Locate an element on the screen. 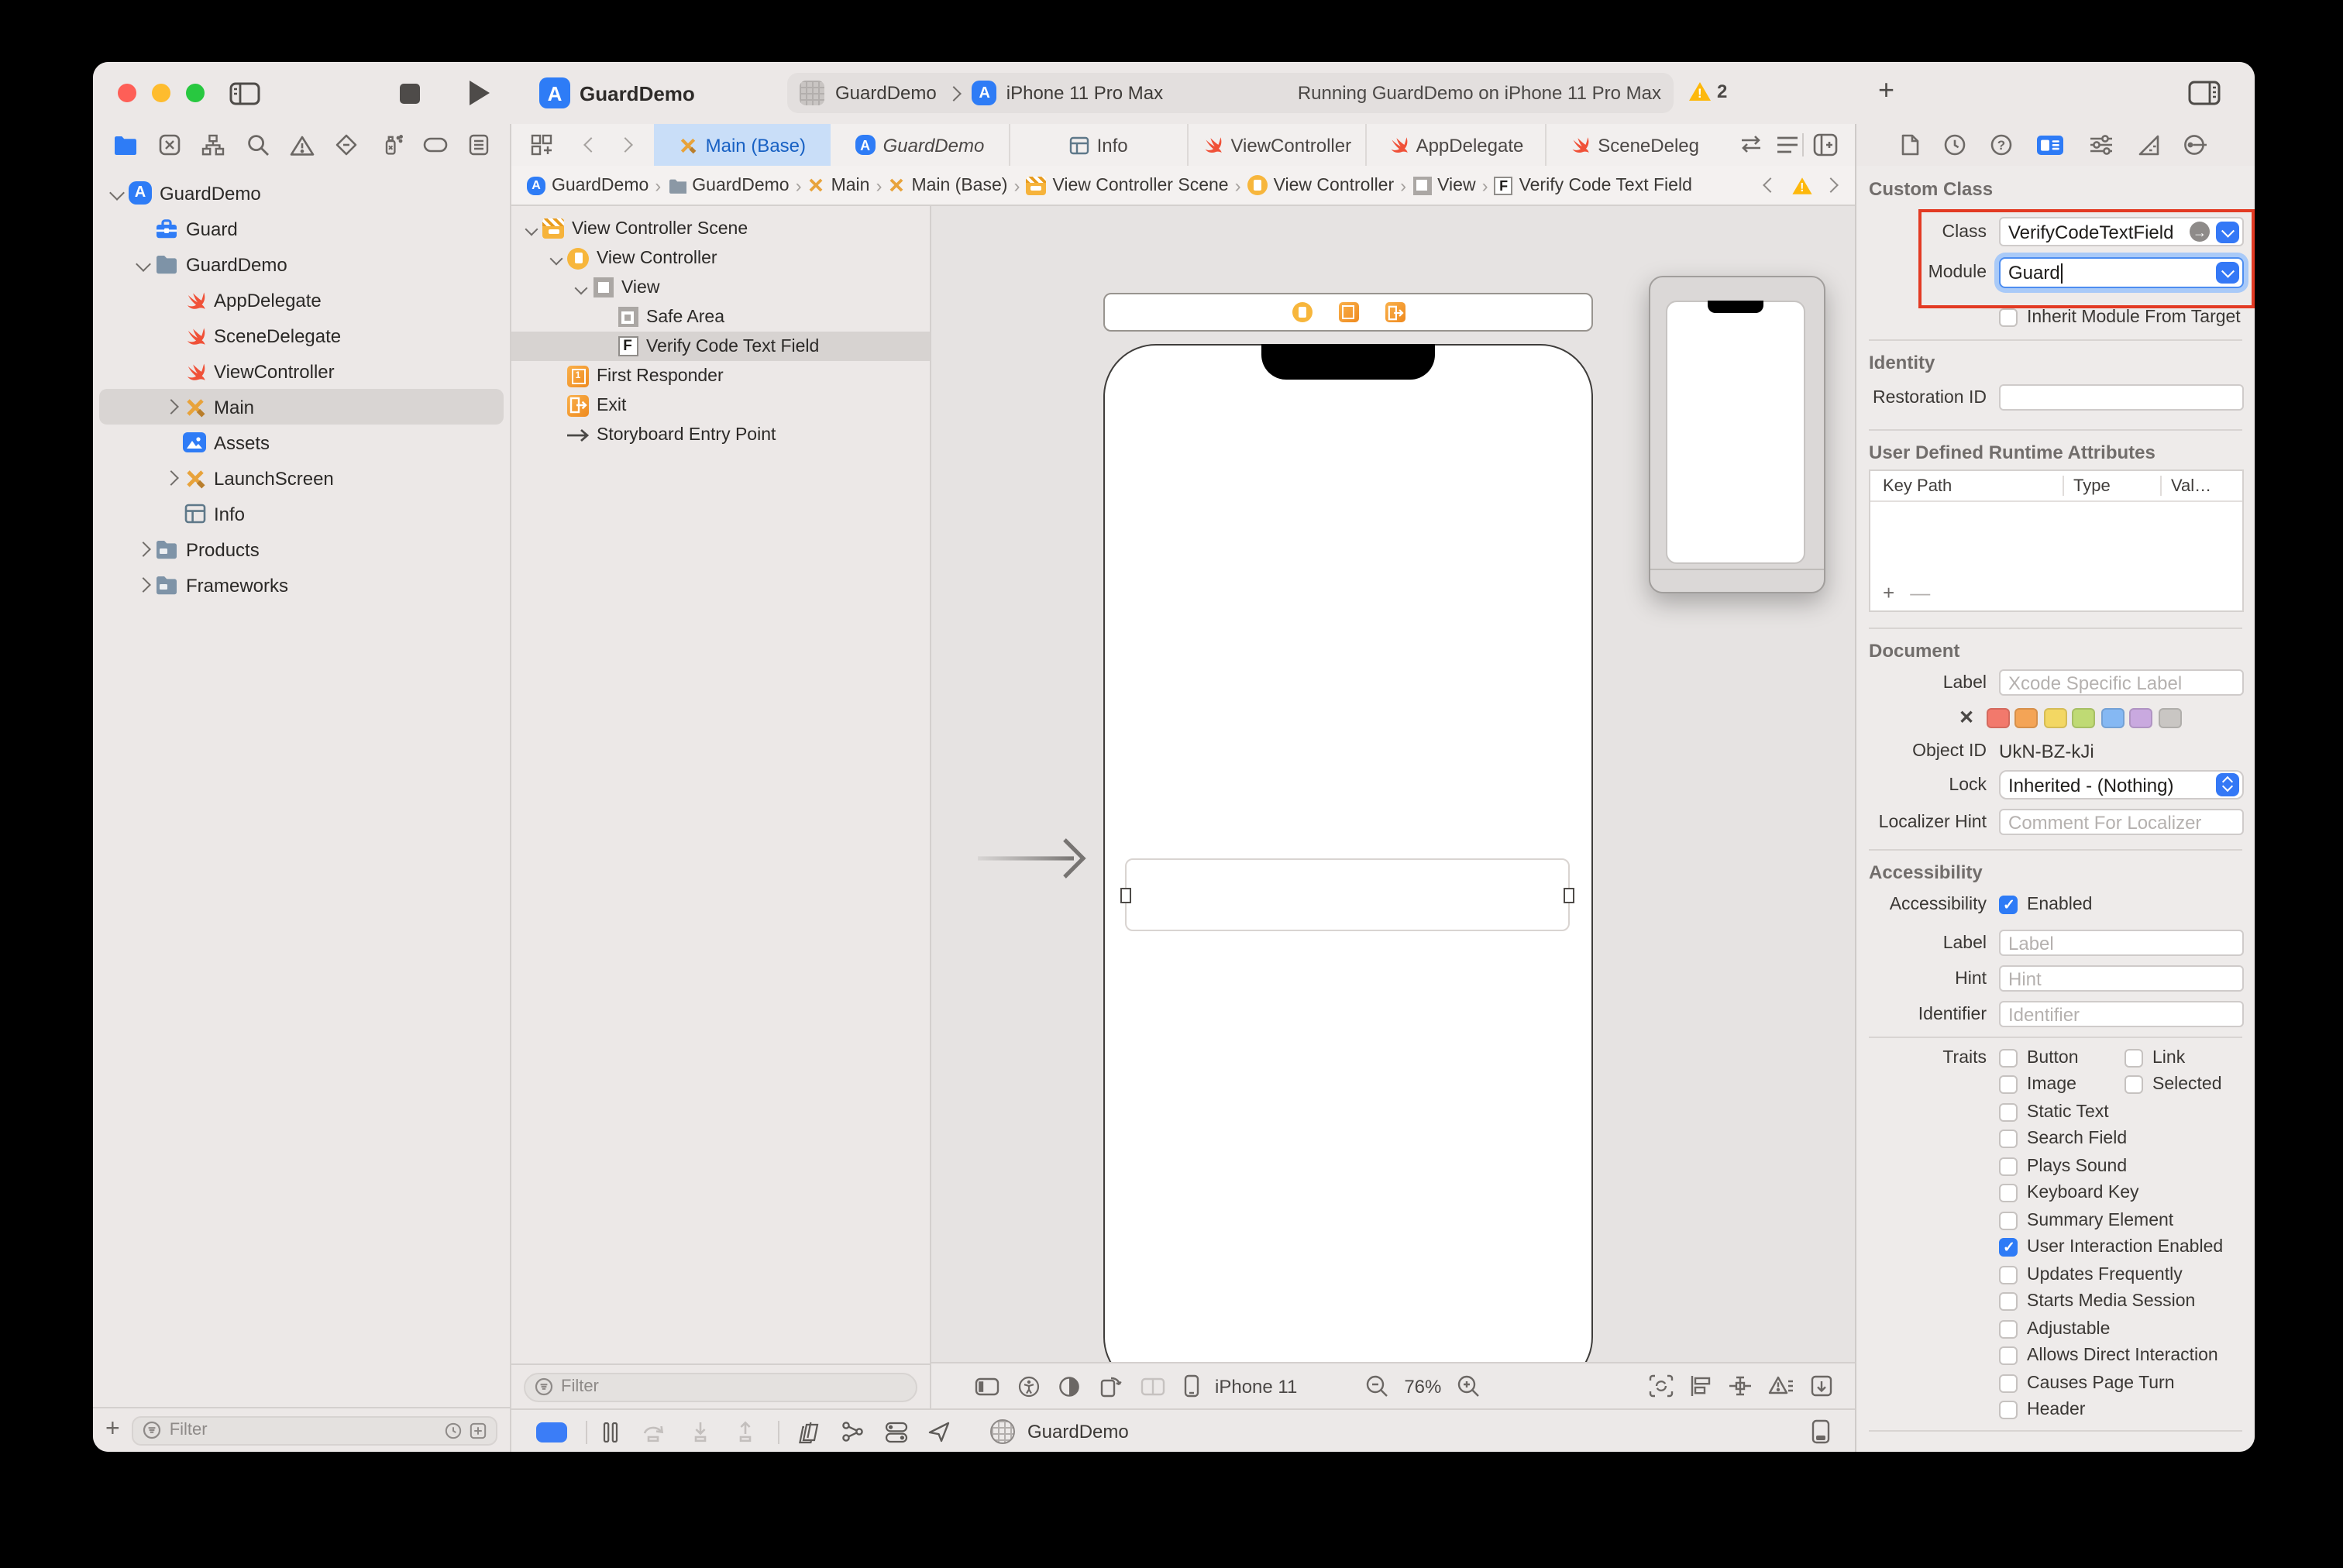 Image resolution: width=2343 pixels, height=1568 pixels. scheme-destination: iPhone 11 Pro Max is located at coordinates (1084, 93).